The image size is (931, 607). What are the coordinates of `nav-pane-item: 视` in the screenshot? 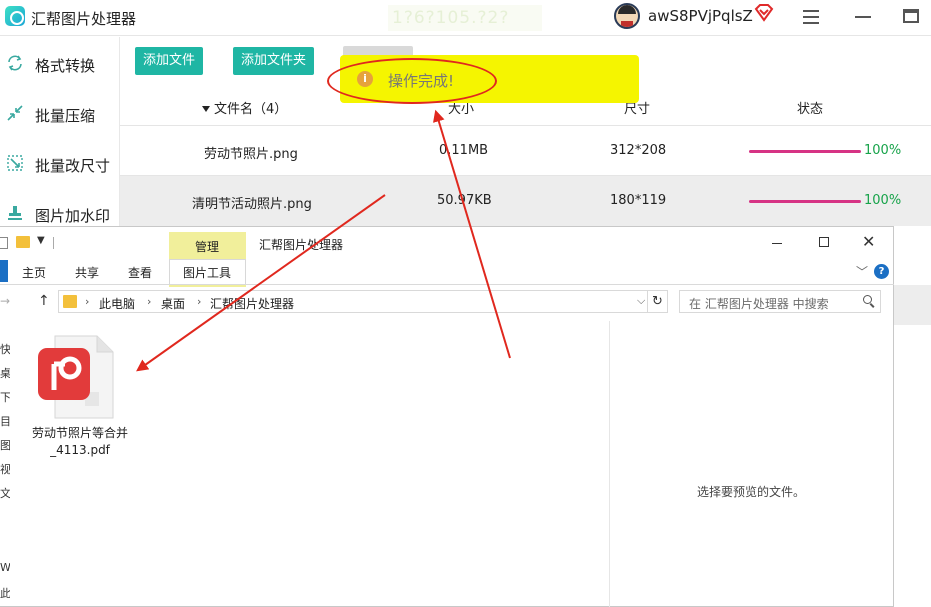 It's located at (5, 469).